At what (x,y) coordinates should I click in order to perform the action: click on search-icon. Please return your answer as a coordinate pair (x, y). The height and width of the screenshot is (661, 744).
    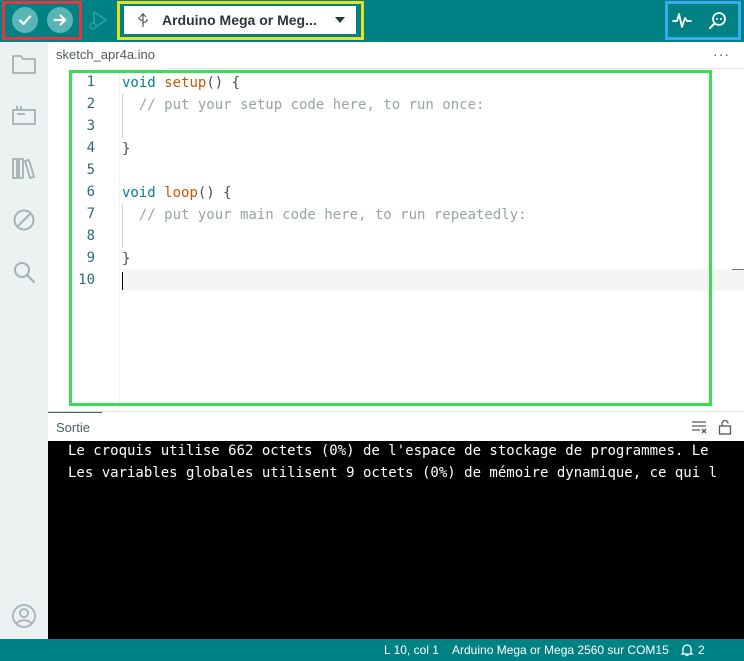
    Looking at the image, I should click on (25, 273).